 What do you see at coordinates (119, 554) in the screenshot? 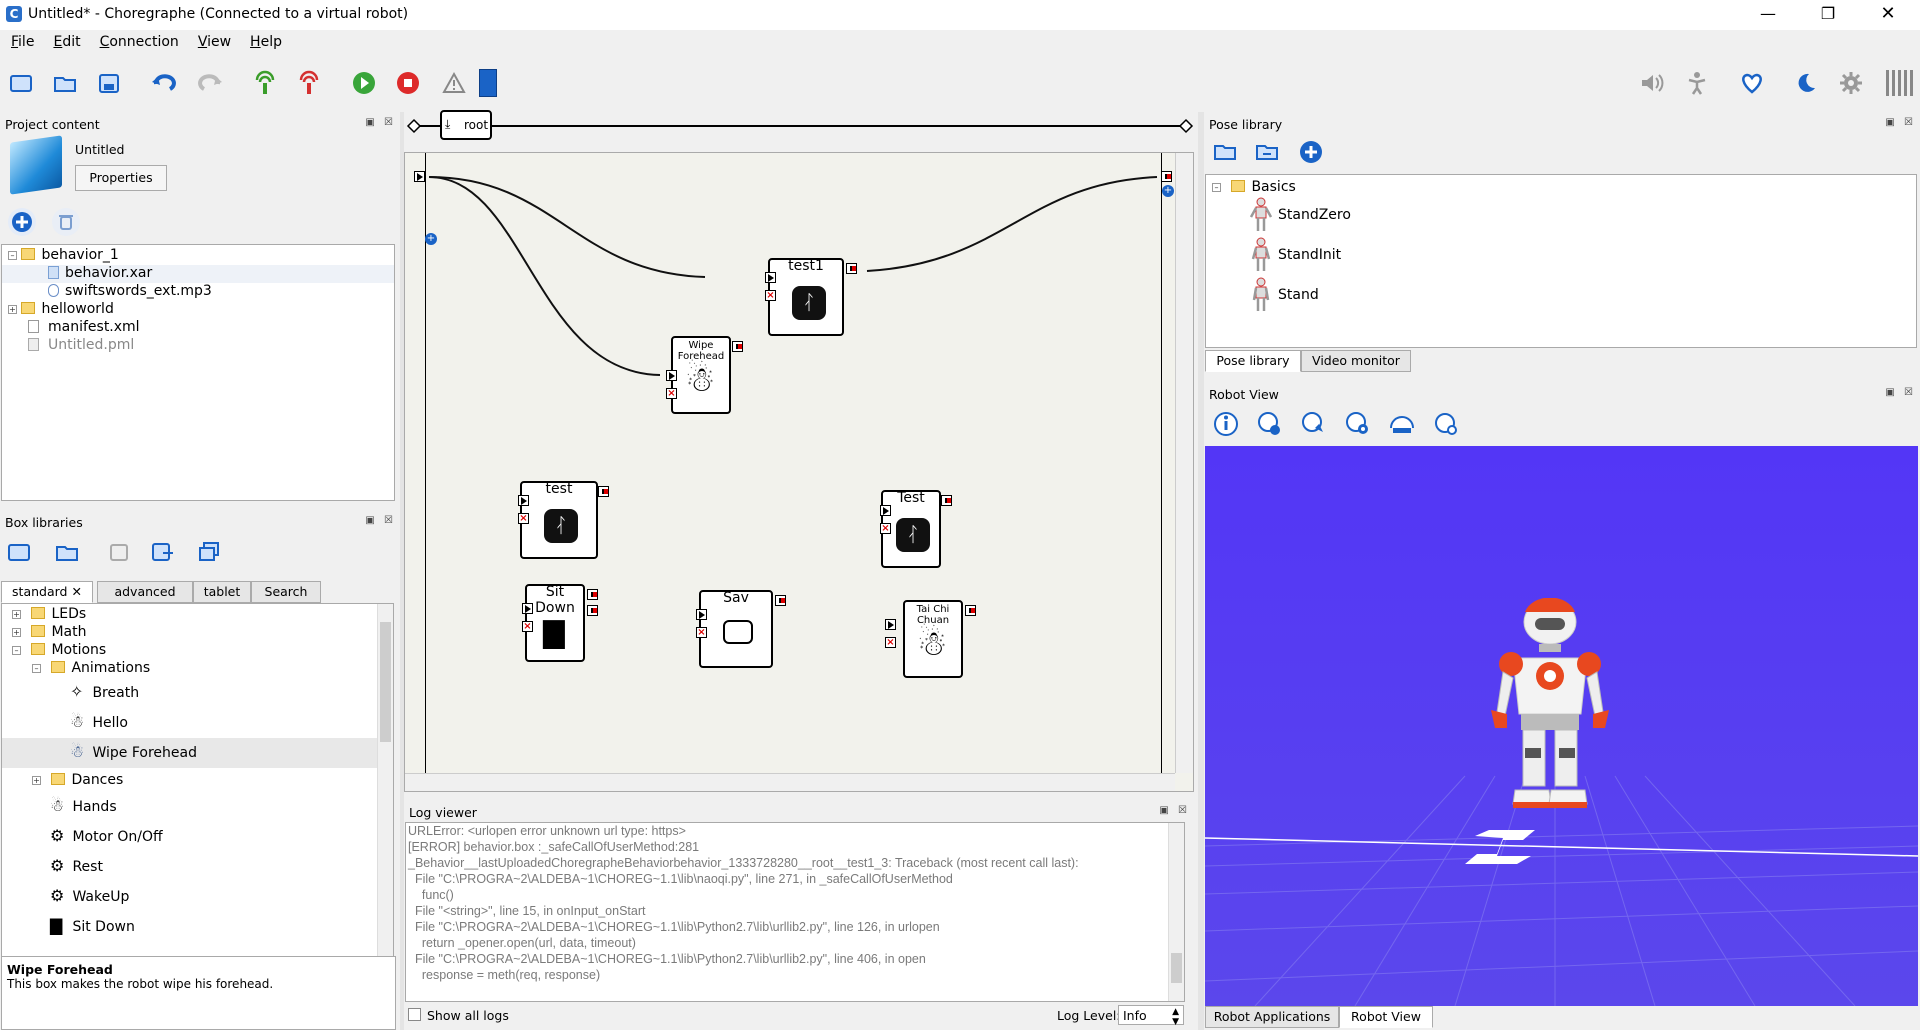
I see `save-library-icon` at bounding box center [119, 554].